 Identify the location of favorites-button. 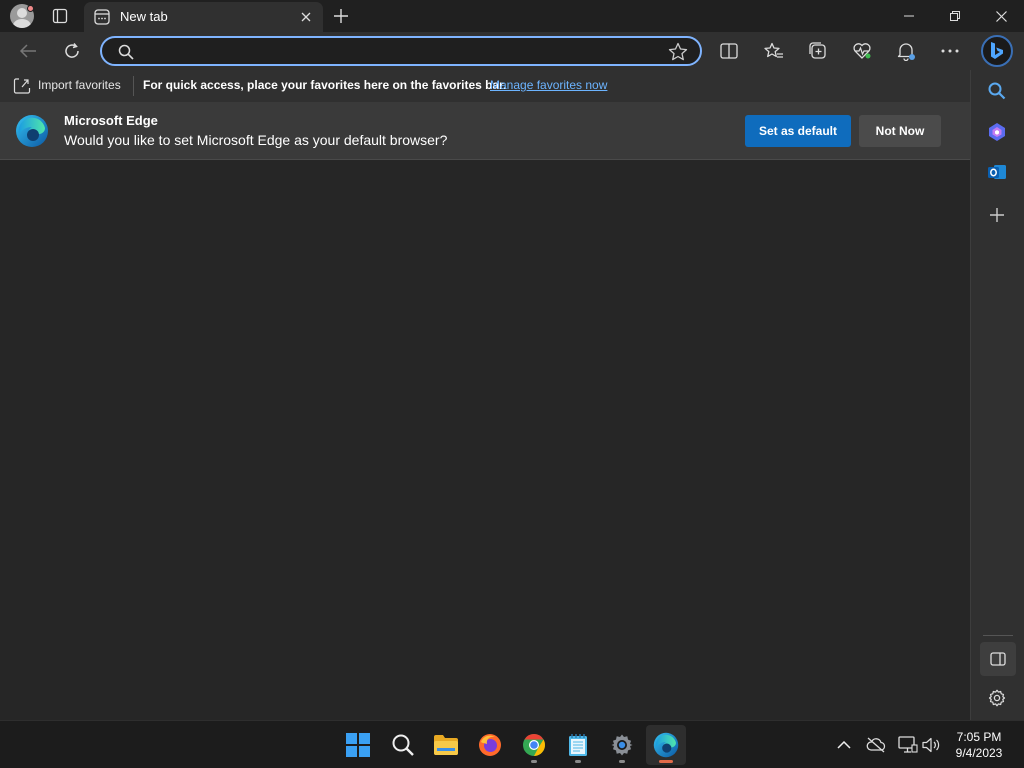
(774, 51).